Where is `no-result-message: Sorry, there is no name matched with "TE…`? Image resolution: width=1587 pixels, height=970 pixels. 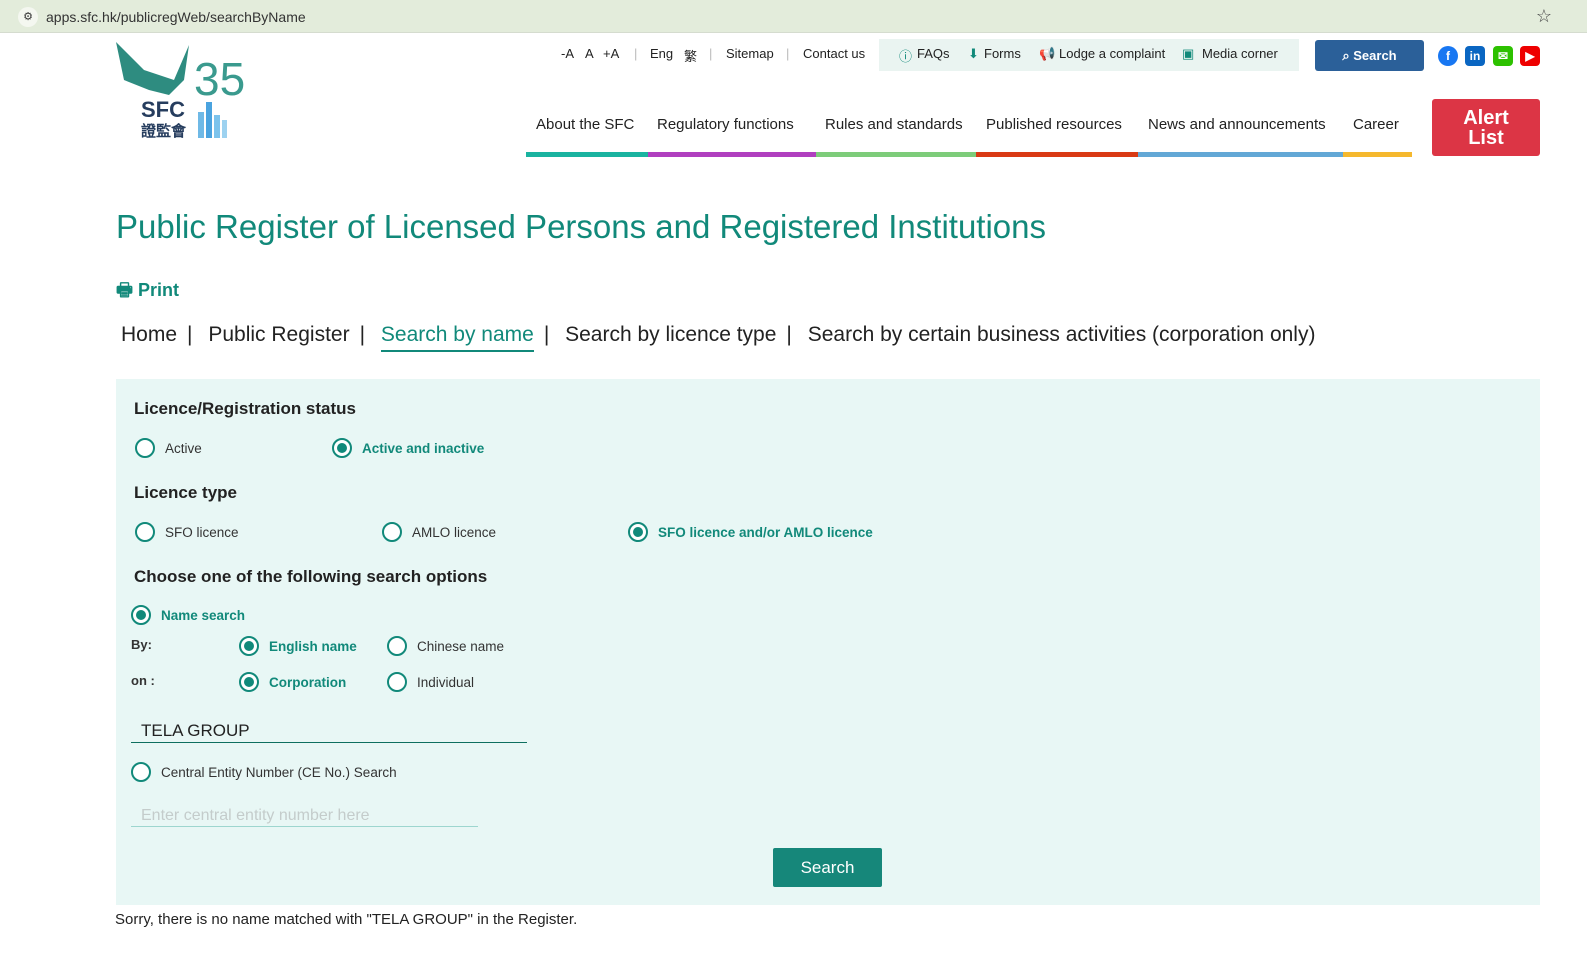 no-result-message: Sorry, there is no name matched with "TE… is located at coordinates (346, 919).